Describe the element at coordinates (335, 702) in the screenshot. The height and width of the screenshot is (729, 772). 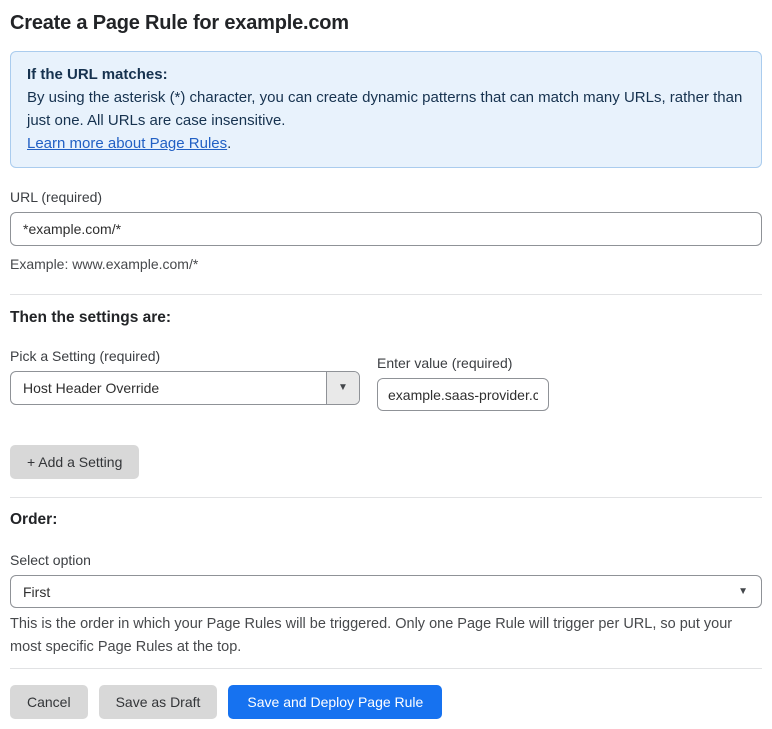
I see `save-deploy-button: Save and Deploy Page Rule` at that location.